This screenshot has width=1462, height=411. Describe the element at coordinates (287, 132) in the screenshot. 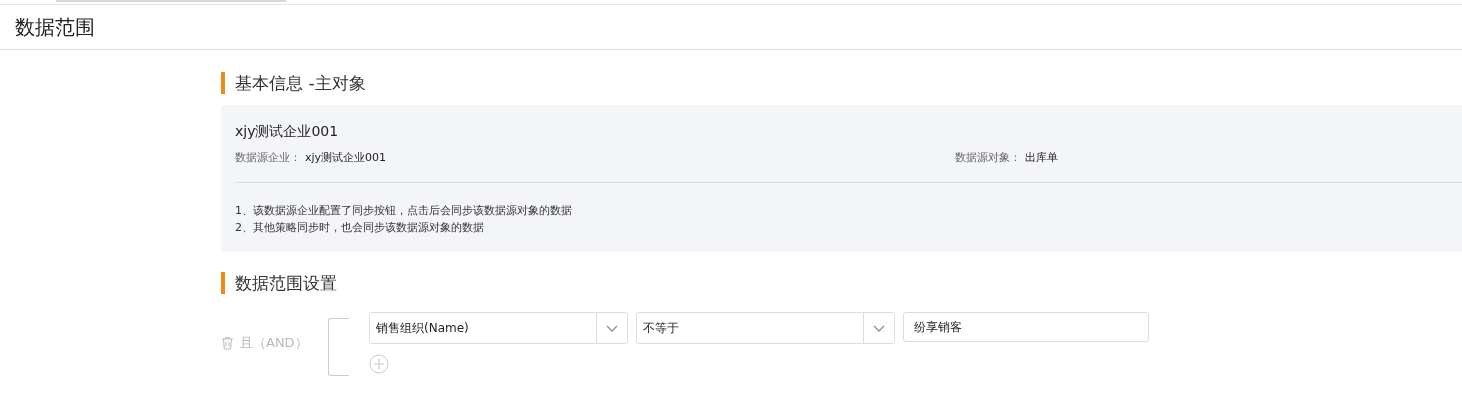

I see `enterprise-name: xjy测试企业001` at that location.